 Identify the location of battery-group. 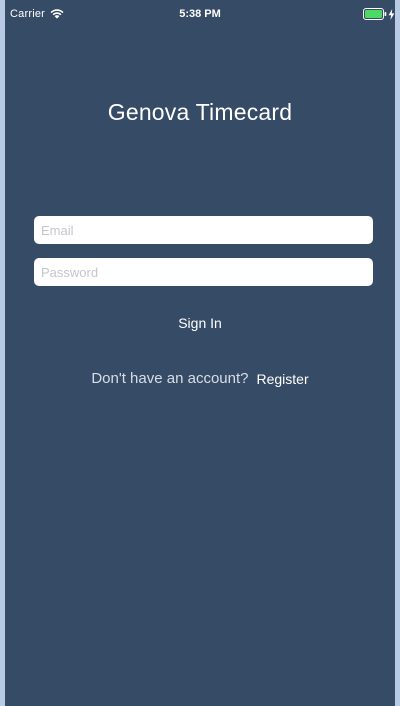
(379, 14).